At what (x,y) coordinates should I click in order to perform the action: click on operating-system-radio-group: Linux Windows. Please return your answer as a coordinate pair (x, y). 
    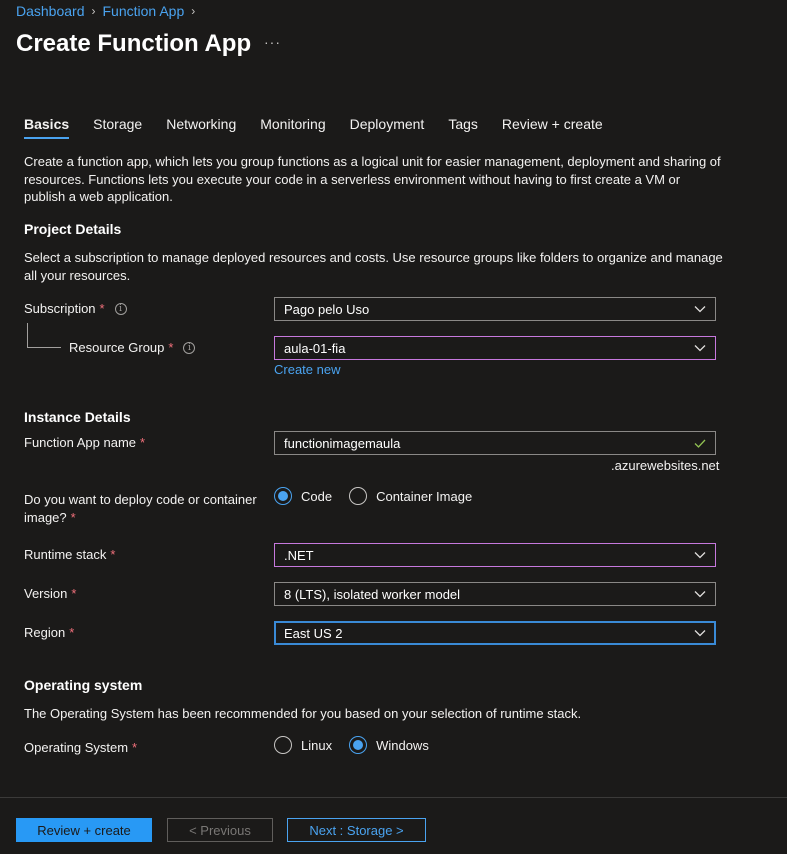
    Looking at the image, I should click on (360, 745).